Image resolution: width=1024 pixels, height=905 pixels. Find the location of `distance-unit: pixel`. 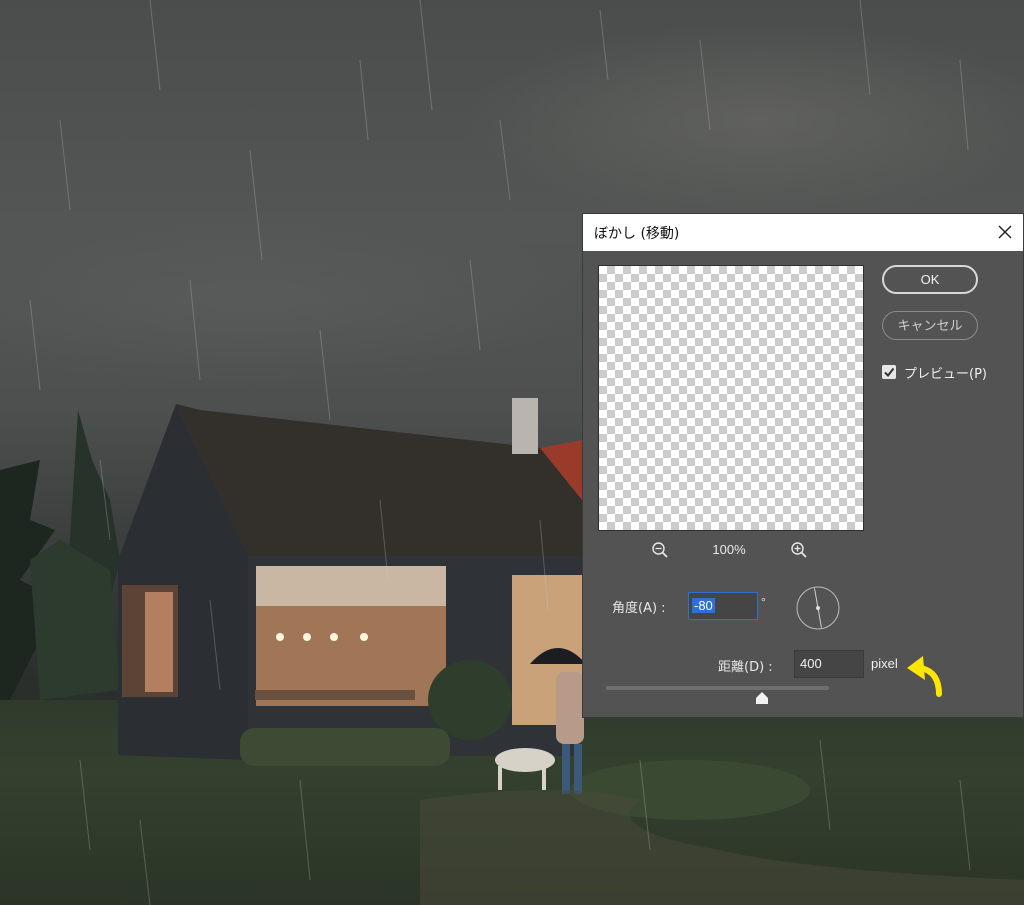

distance-unit: pixel is located at coordinates (884, 663).